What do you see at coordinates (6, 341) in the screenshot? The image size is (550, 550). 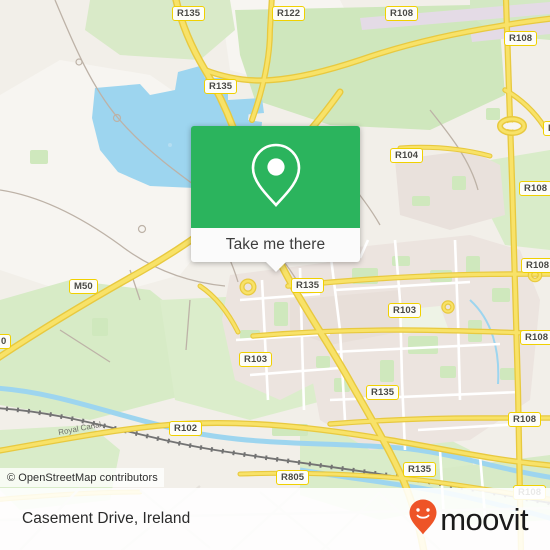 I see `road-shield: 0` at bounding box center [6, 341].